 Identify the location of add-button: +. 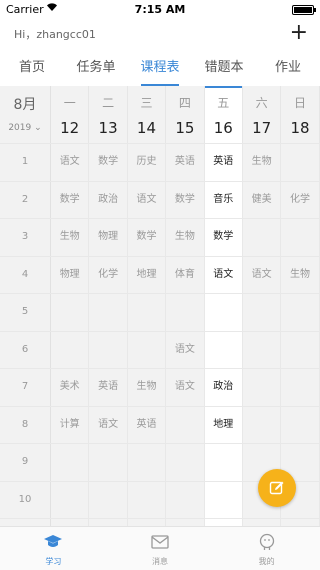
(299, 33).